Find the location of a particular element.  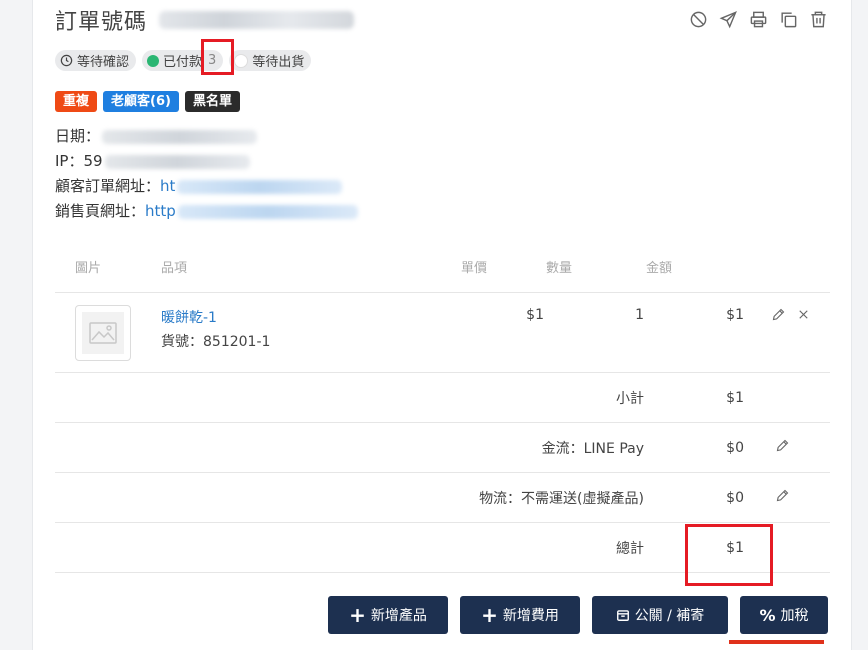

cancel-icon is located at coordinates (698, 19).